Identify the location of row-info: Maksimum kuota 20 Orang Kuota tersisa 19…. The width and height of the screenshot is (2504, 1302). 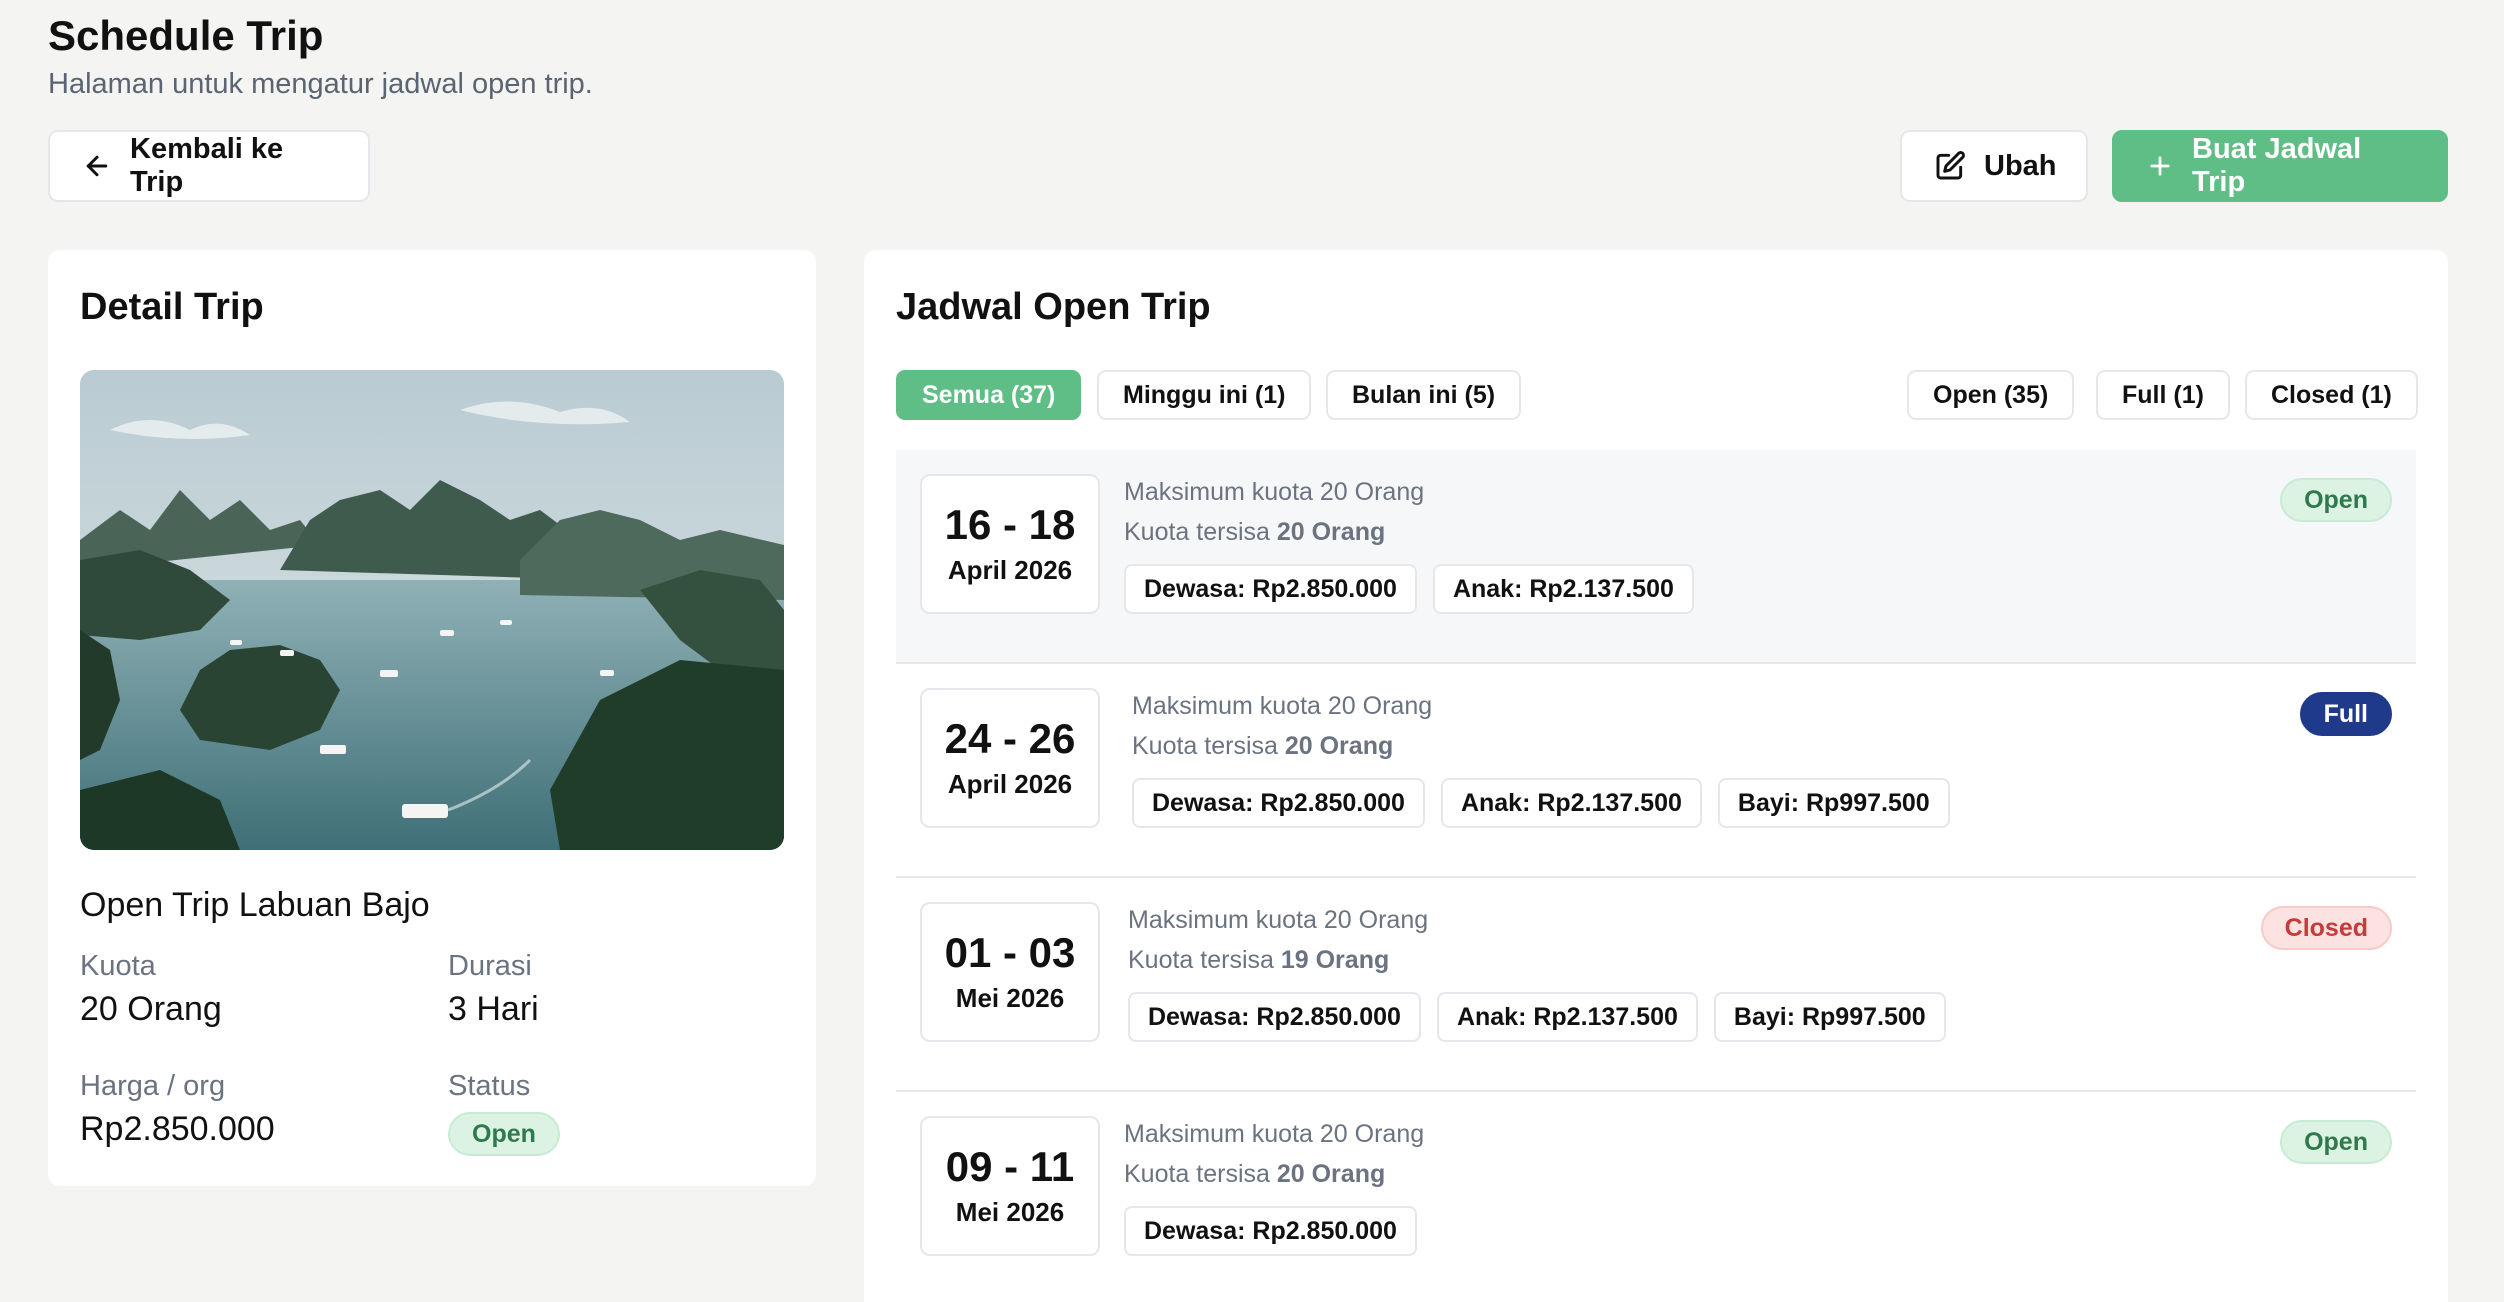
(1537, 971).